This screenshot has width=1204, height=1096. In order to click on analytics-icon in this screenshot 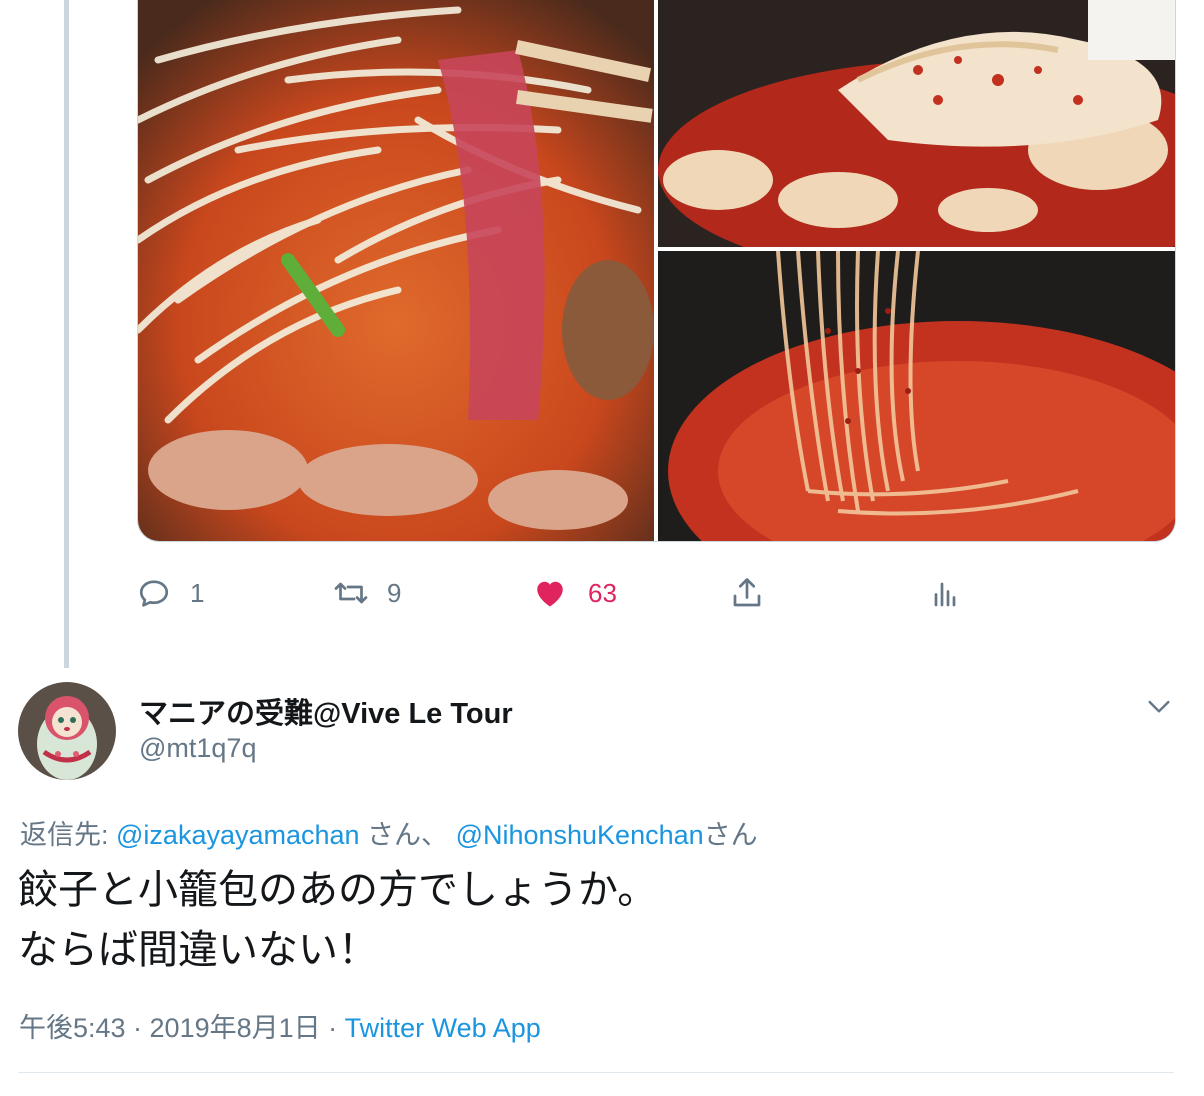, I will do `click(945, 594)`.